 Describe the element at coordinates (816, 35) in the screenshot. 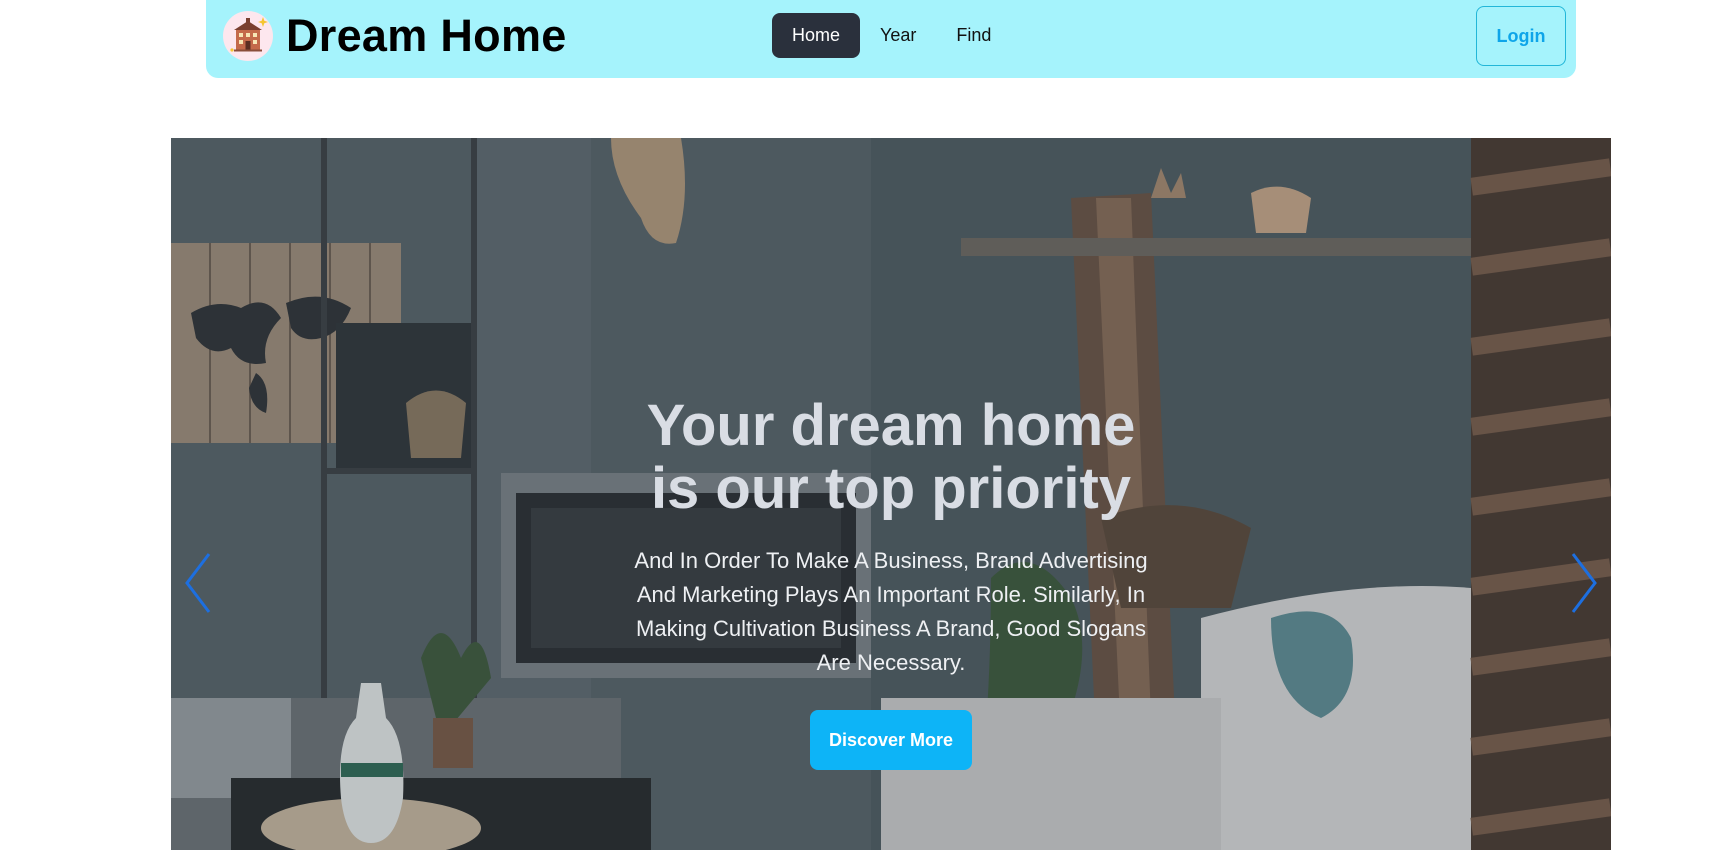

I see `nav-link-home: Home` at that location.